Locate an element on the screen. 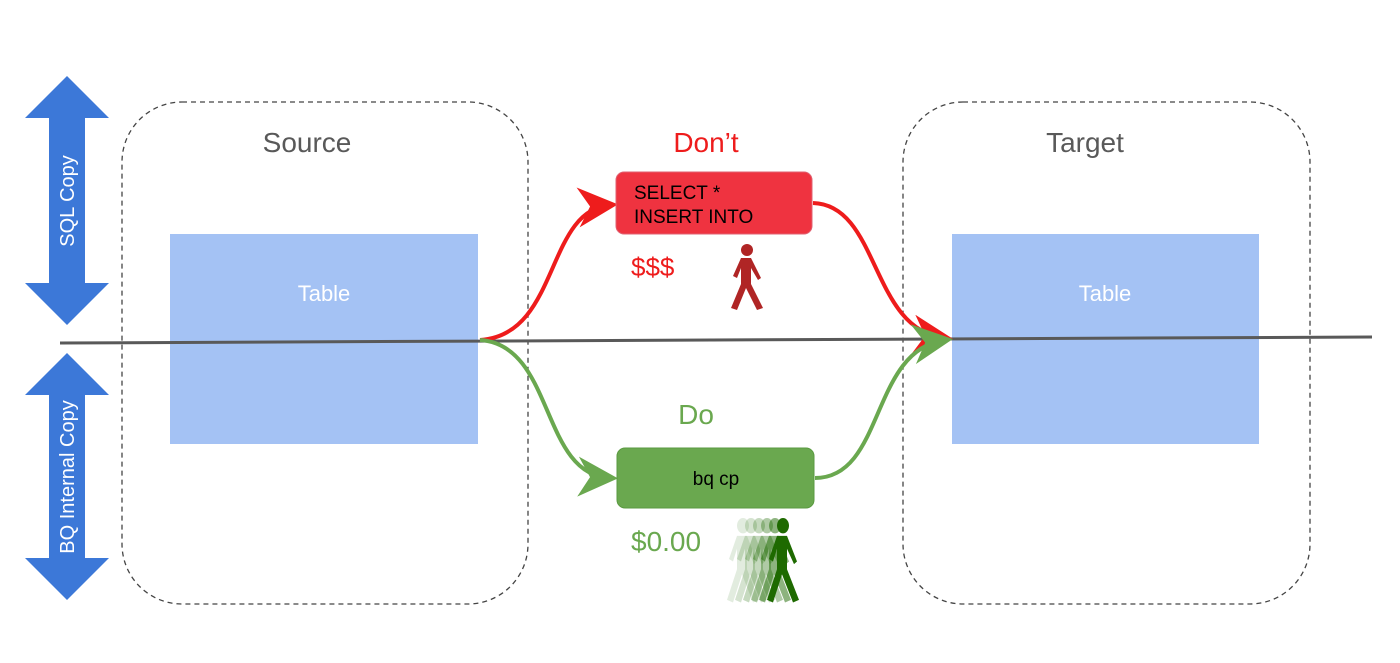  do-path-out is located at coordinates (883, 402).